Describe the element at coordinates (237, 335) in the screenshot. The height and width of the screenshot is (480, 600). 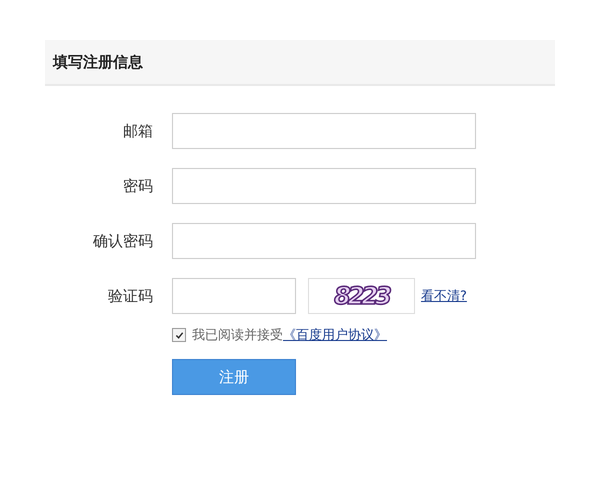
I see `agreement-text: 我已阅读并接受` at that location.